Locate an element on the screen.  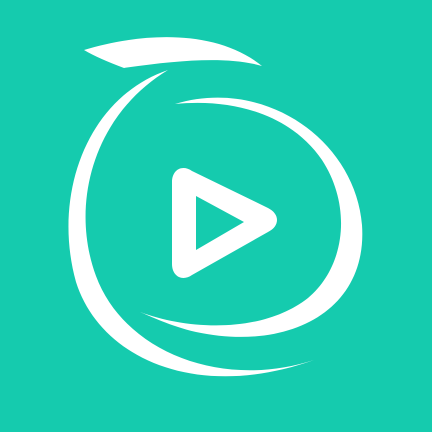
leaf-swoosh is located at coordinates (173, 52).